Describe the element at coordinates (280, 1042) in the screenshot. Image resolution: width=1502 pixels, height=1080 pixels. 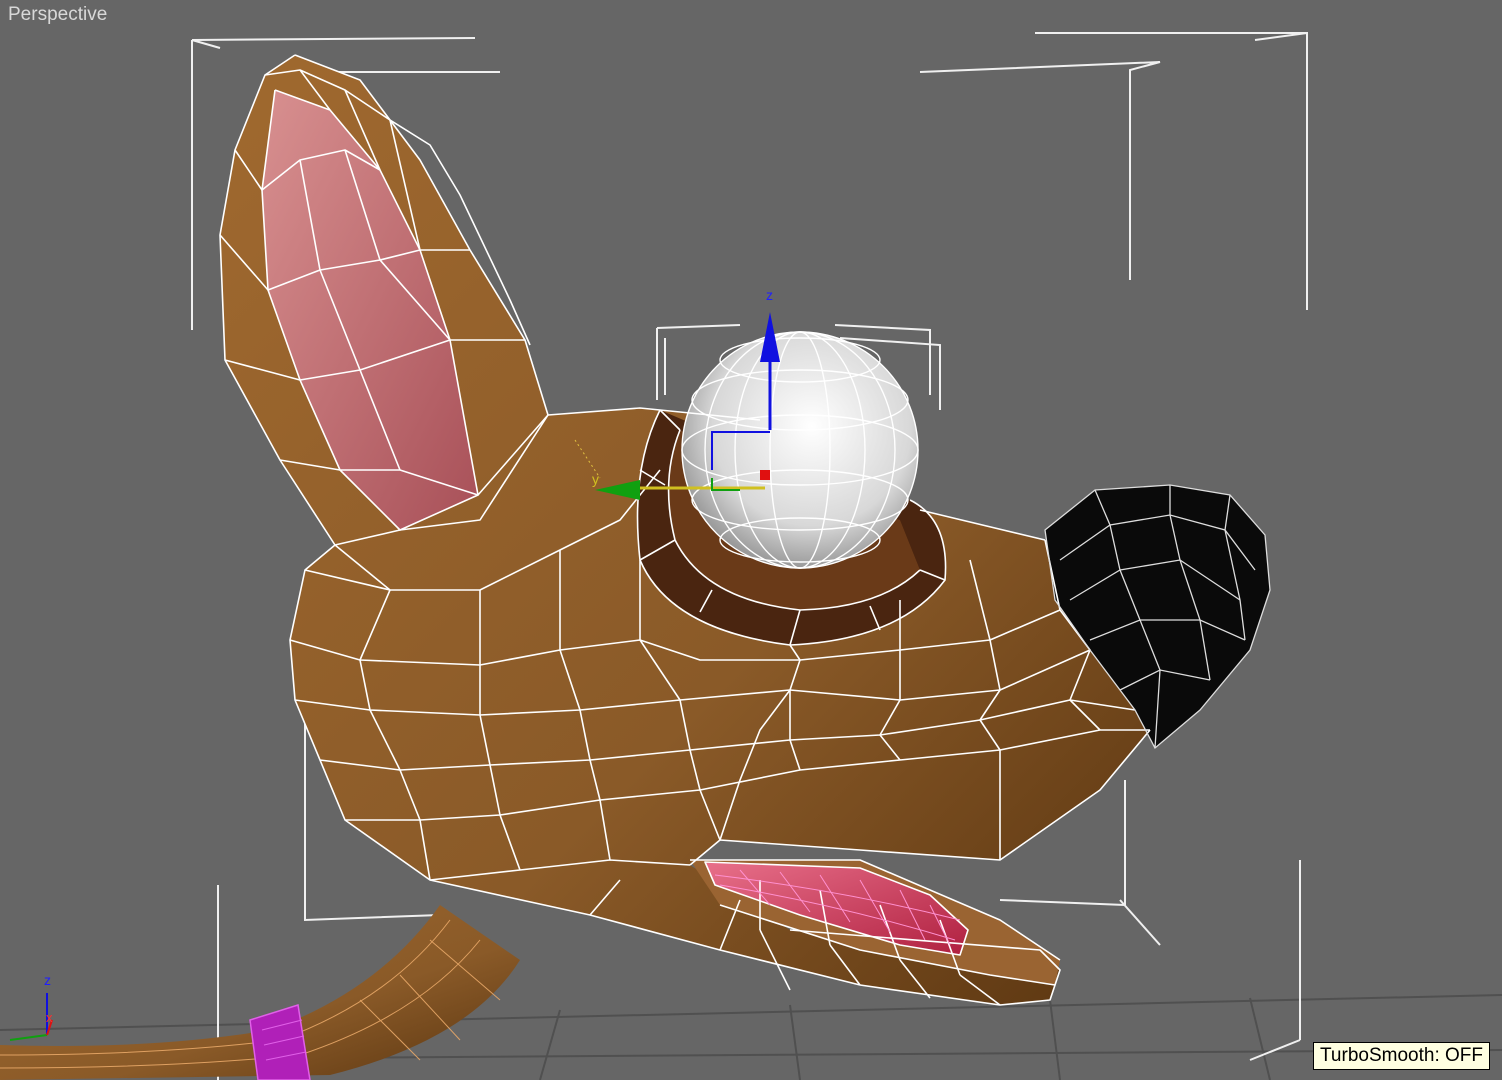
I see `collar` at that location.